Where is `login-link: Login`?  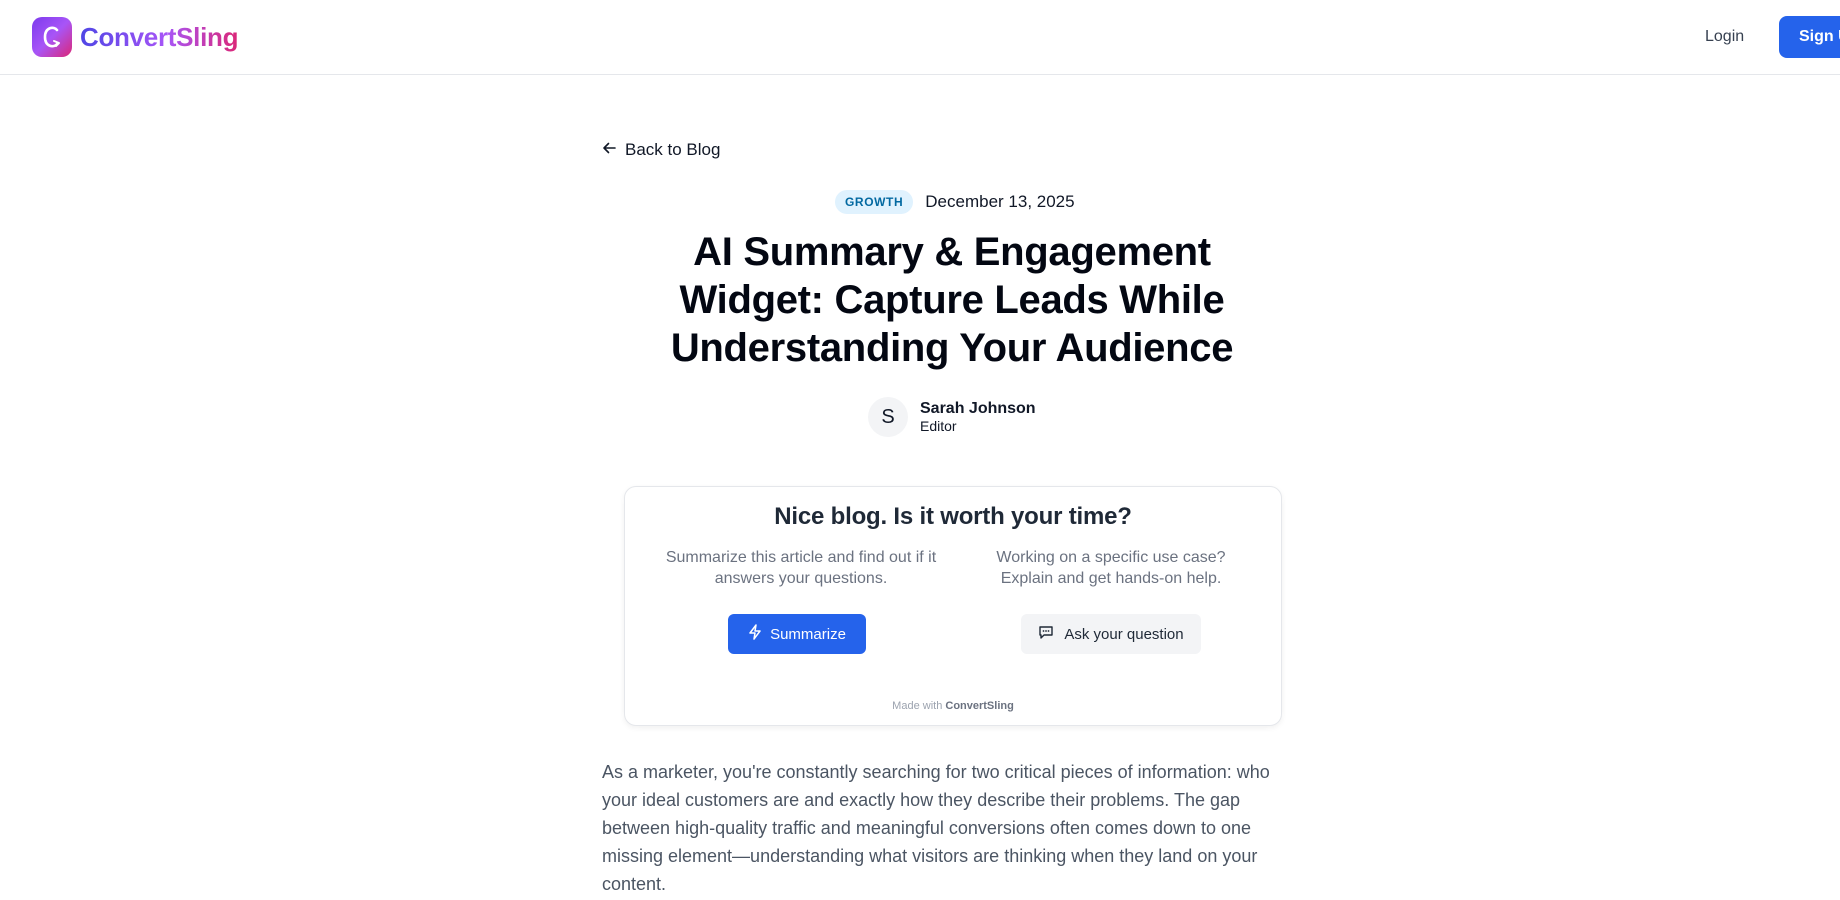
login-link: Login is located at coordinates (1724, 37).